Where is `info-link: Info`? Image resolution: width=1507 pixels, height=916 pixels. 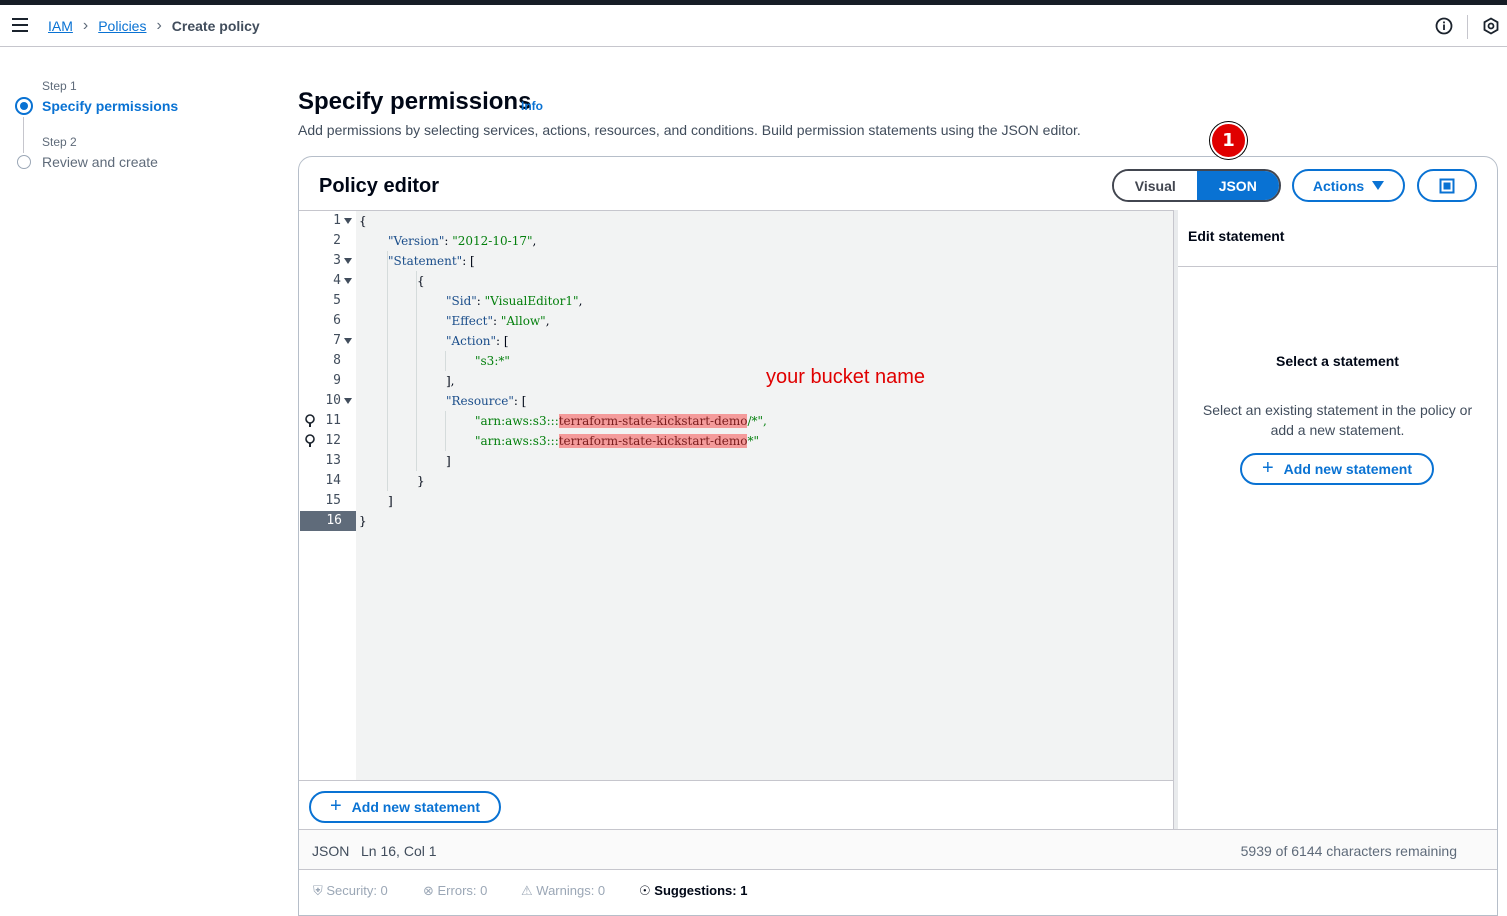 info-link: Info is located at coordinates (532, 106).